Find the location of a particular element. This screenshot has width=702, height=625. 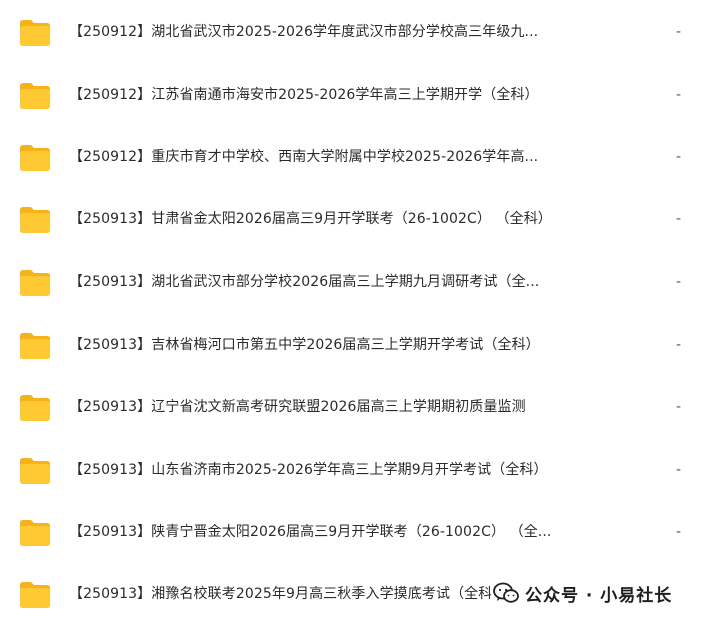

folder-name: 【250913】湘豫名校联考2025年9月高三秋季入学摸底考试（全科） is located at coordinates (288, 594).